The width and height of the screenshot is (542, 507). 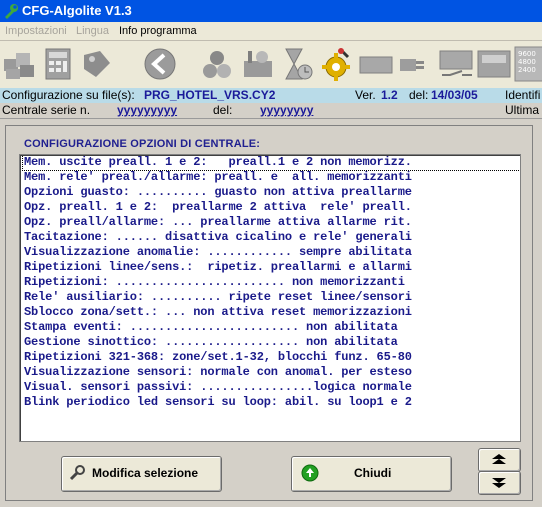 I want to click on gear-icon, so click(x=336, y=64).